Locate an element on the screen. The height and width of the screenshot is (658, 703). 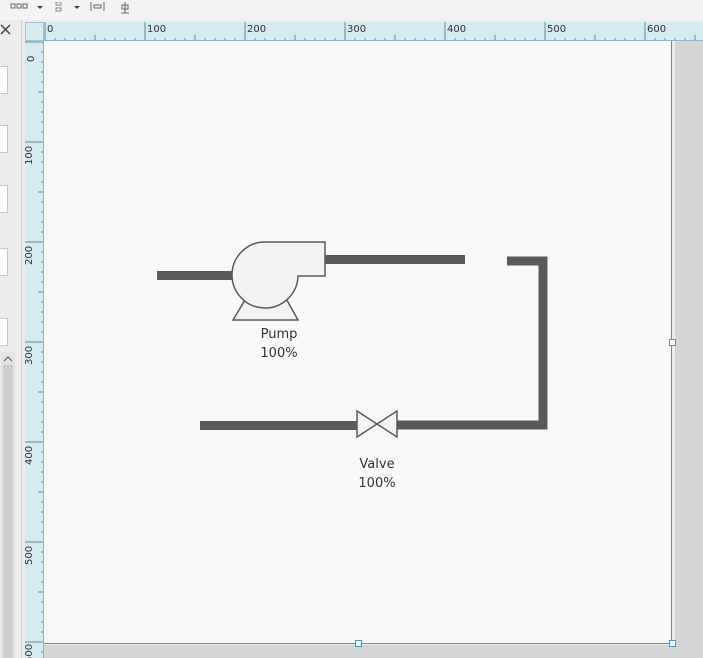
resize-handle-corner is located at coordinates (672, 643).